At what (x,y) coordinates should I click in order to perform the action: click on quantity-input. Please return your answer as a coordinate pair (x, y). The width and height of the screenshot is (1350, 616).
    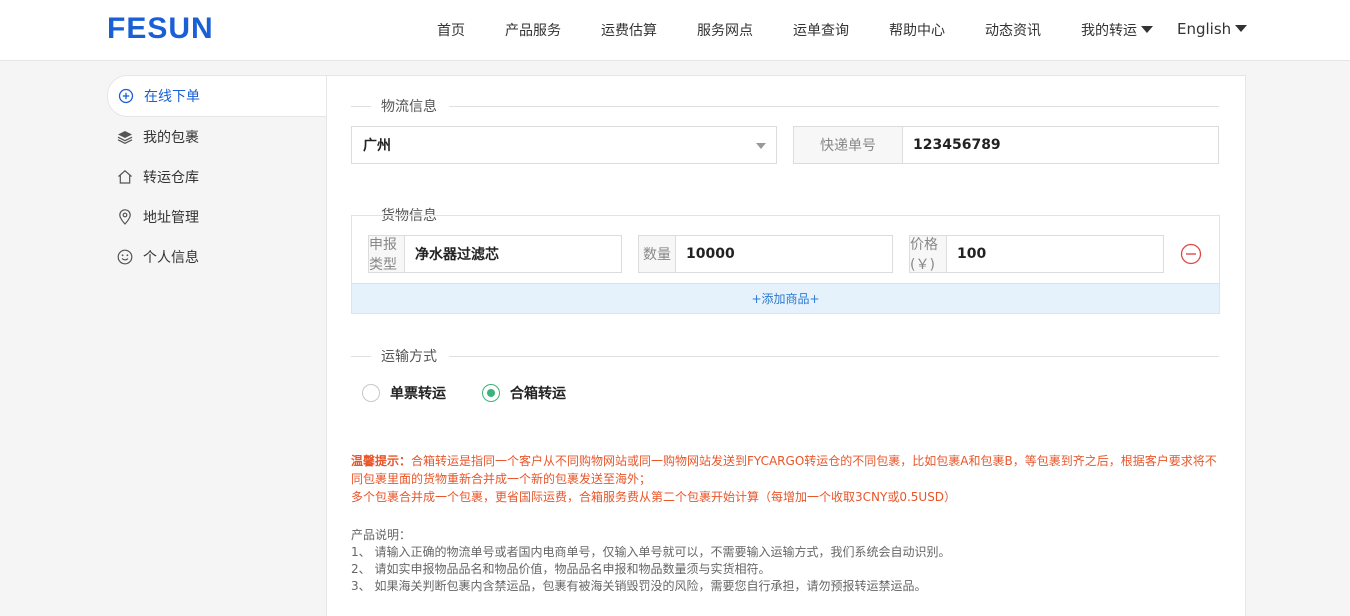
    Looking at the image, I should click on (784, 254).